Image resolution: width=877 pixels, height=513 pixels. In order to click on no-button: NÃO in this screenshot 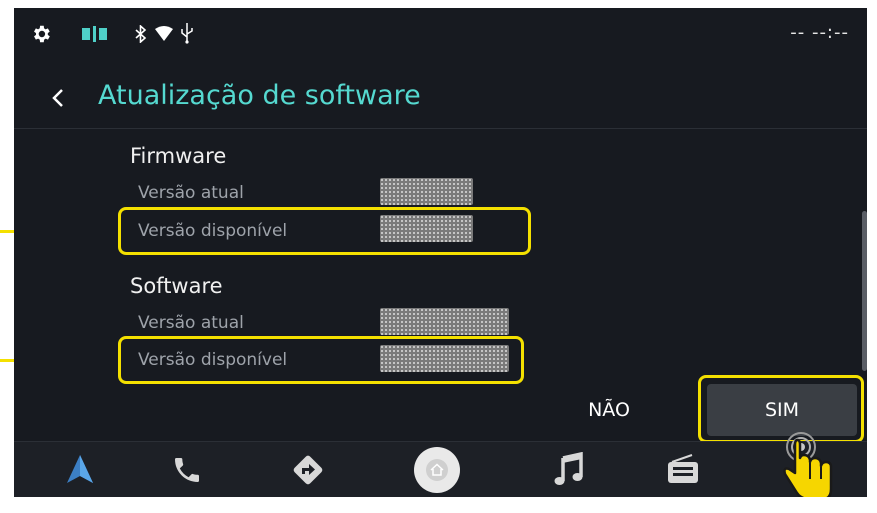, I will do `click(609, 410)`.